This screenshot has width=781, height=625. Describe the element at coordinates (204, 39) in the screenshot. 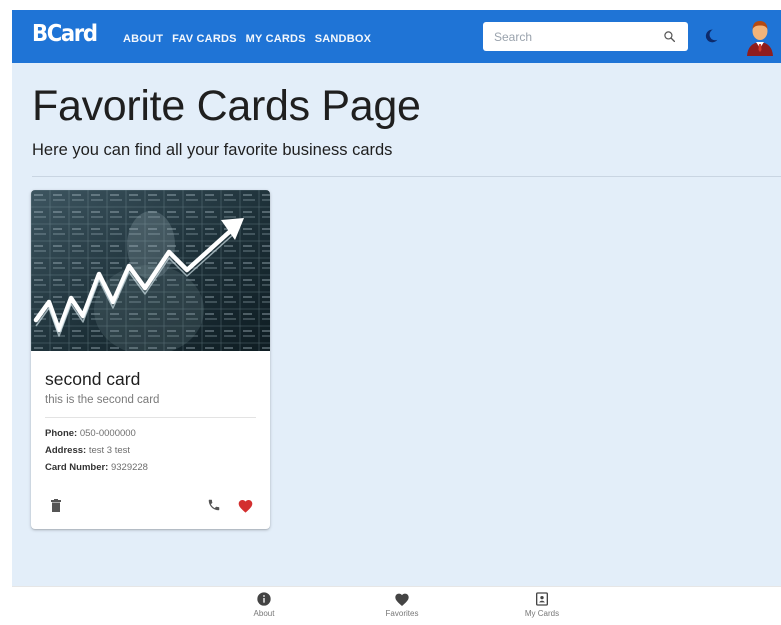

I see `nav-fav-cards: FAV CARDS` at that location.